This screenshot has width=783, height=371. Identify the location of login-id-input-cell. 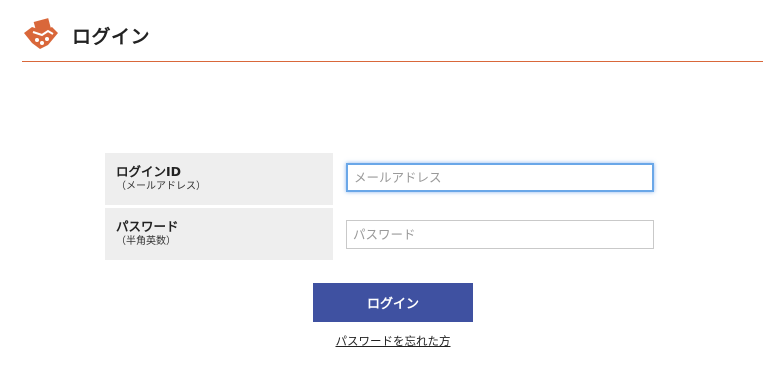
(500, 179).